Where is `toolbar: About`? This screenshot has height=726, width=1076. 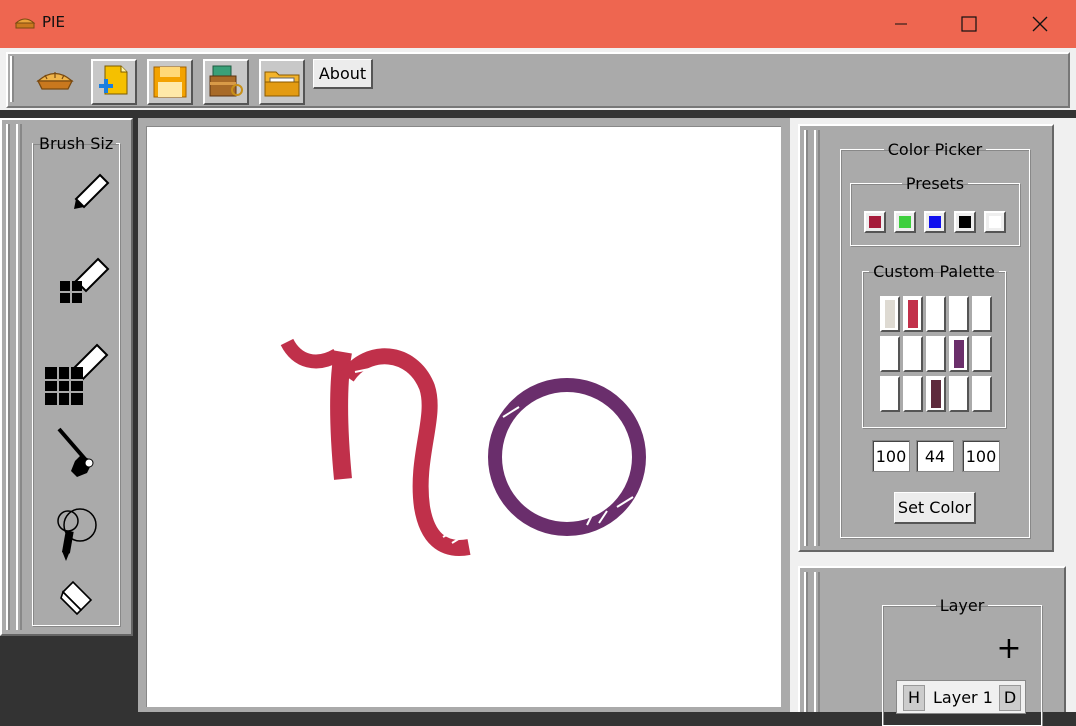 toolbar: About is located at coordinates (538, 79).